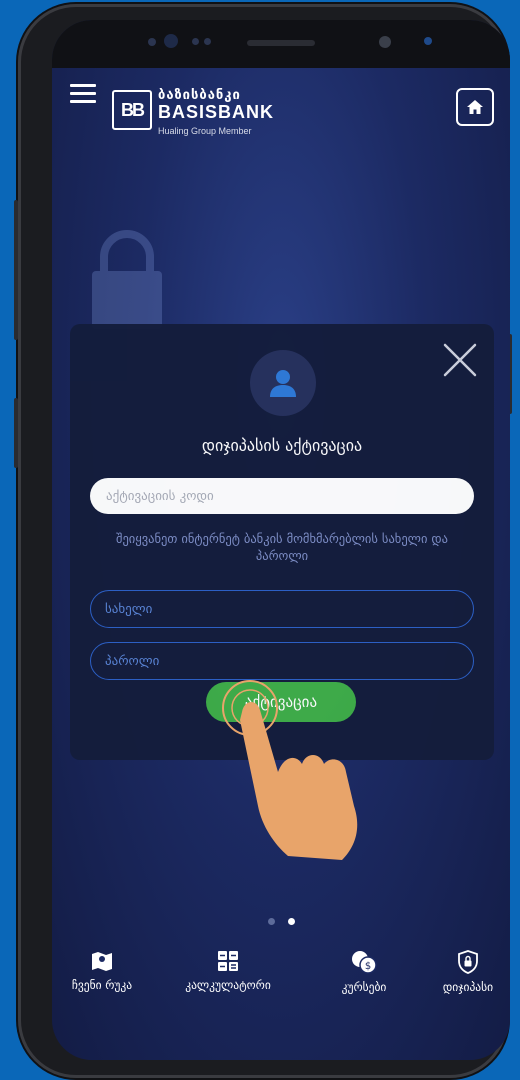  What do you see at coordinates (282, 445) in the screenshot?
I see `modal-title: დიჯიპასის აქტივაცია` at bounding box center [282, 445].